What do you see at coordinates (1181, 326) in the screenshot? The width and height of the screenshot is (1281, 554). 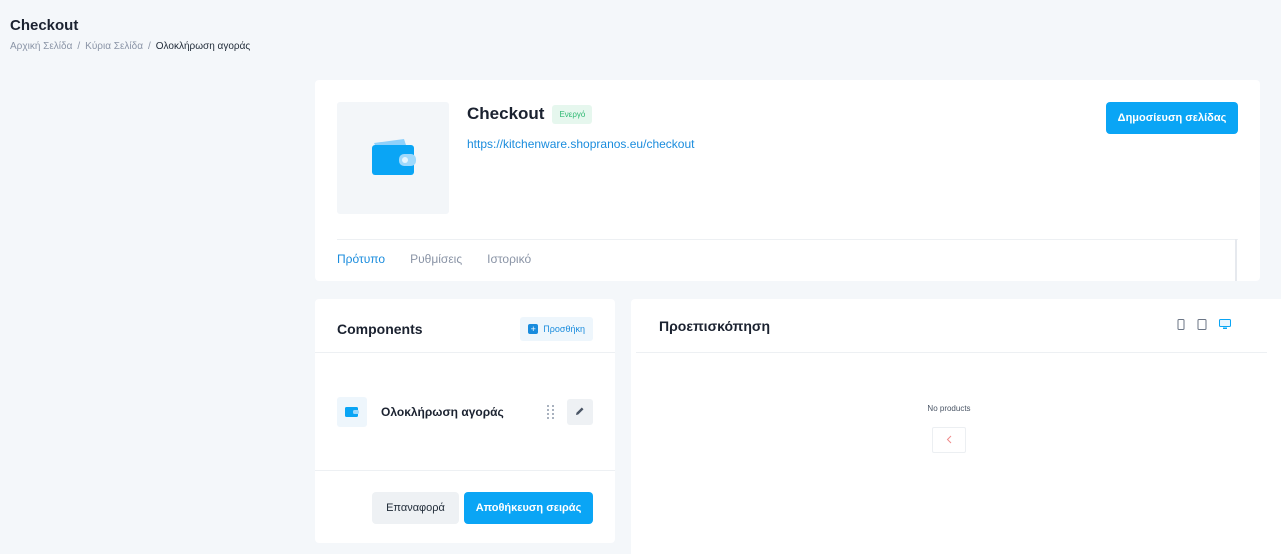 I see `mobile-icon` at bounding box center [1181, 326].